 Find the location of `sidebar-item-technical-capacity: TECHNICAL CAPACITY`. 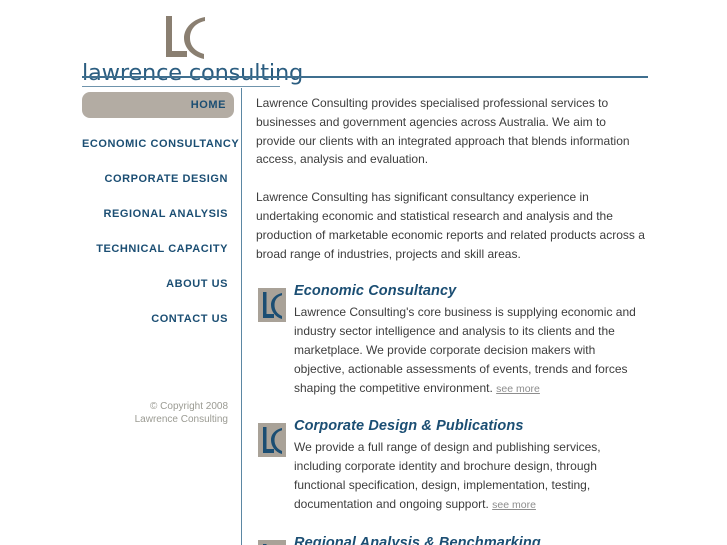

sidebar-item-technical-capacity: TECHNICAL CAPACITY is located at coordinates (158, 249).